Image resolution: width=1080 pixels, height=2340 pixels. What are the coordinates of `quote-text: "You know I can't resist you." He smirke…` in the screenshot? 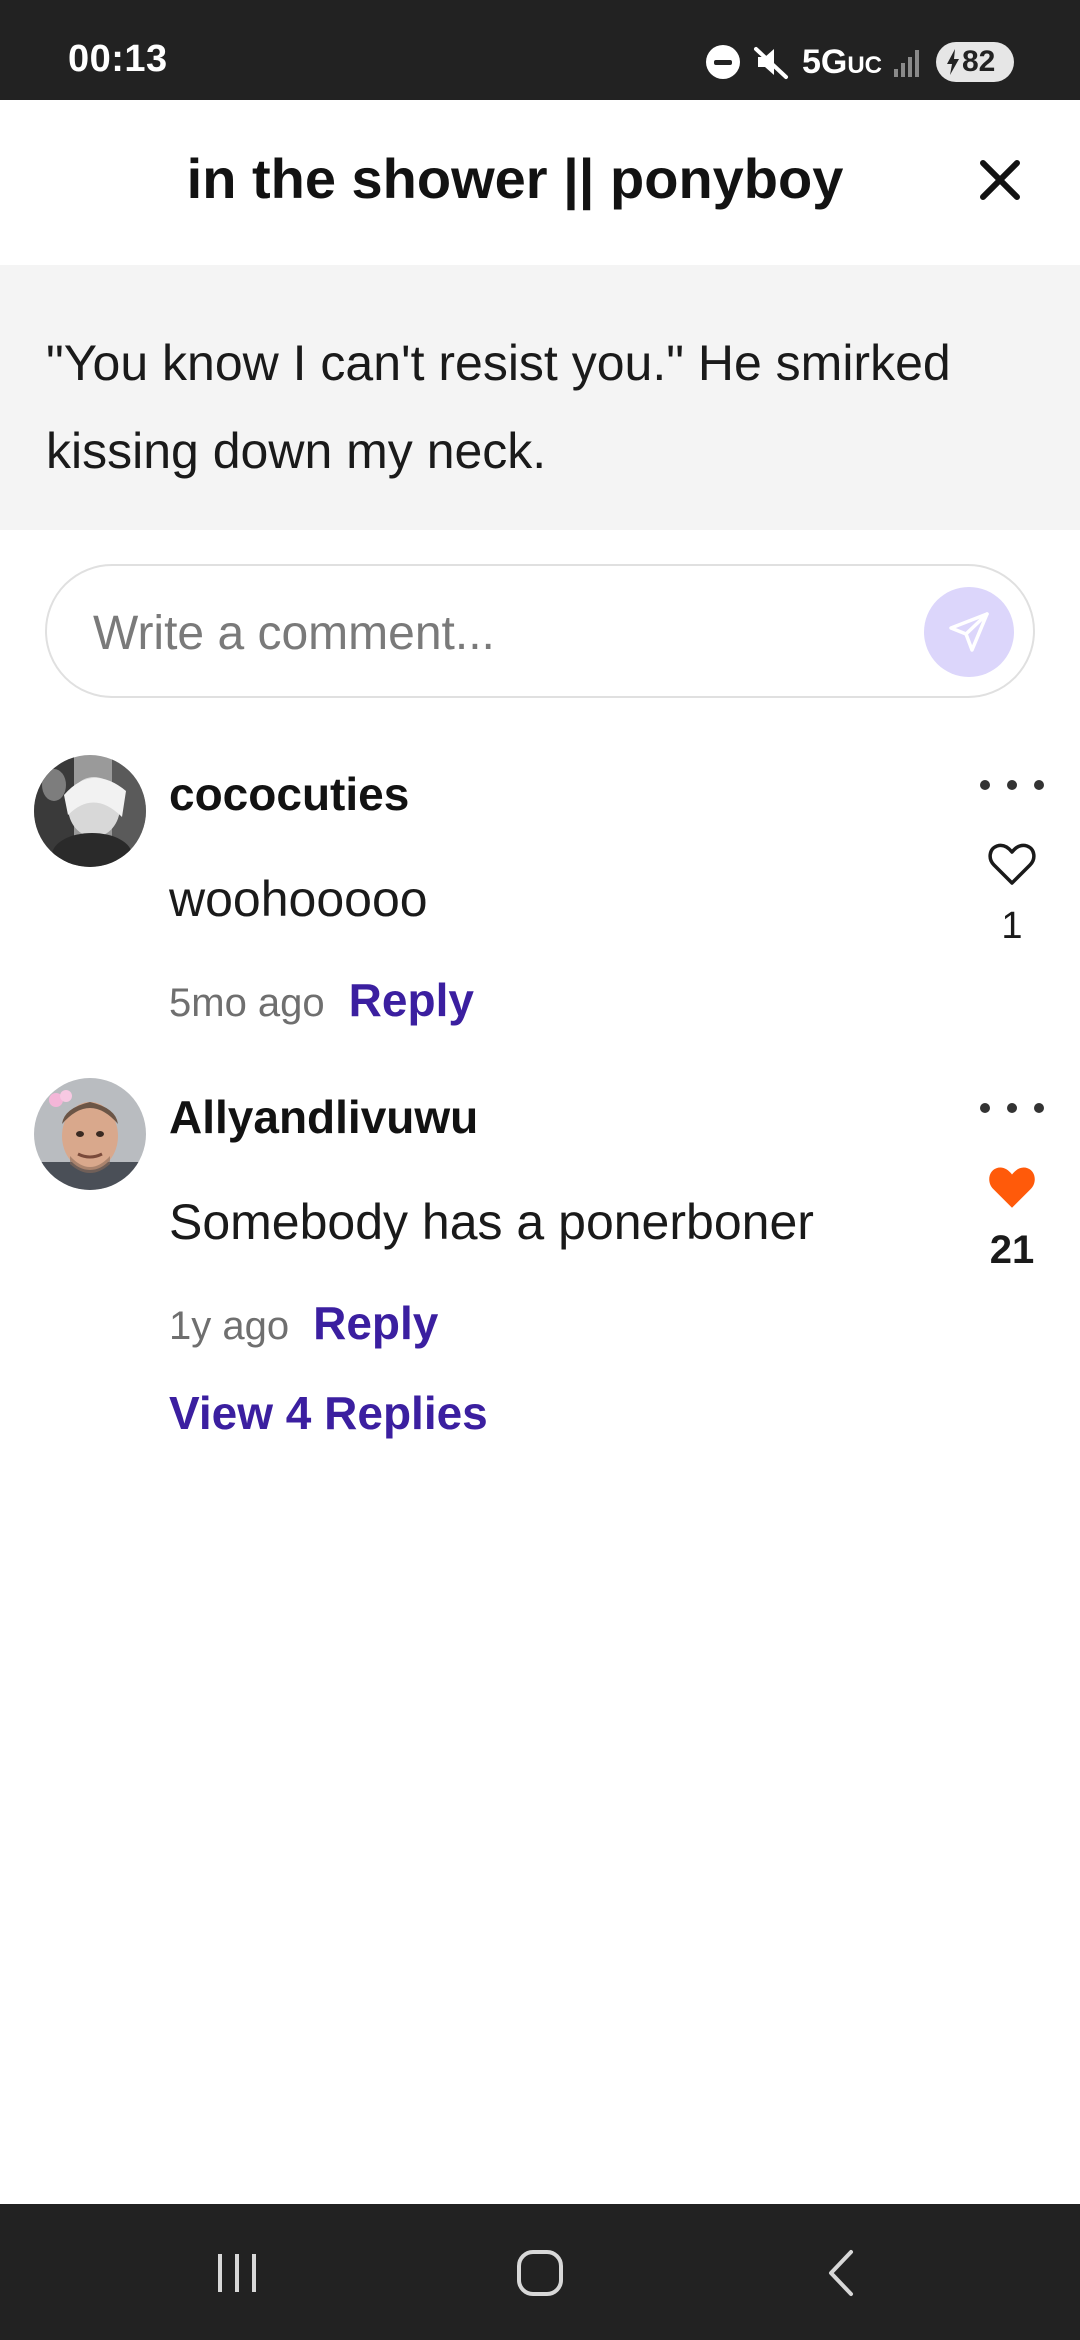 It's located at (498, 407).